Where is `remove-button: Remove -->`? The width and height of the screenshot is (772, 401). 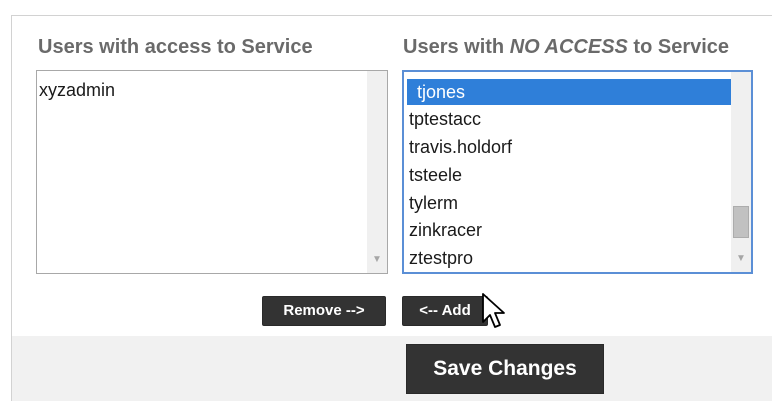
remove-button: Remove --> is located at coordinates (324, 311).